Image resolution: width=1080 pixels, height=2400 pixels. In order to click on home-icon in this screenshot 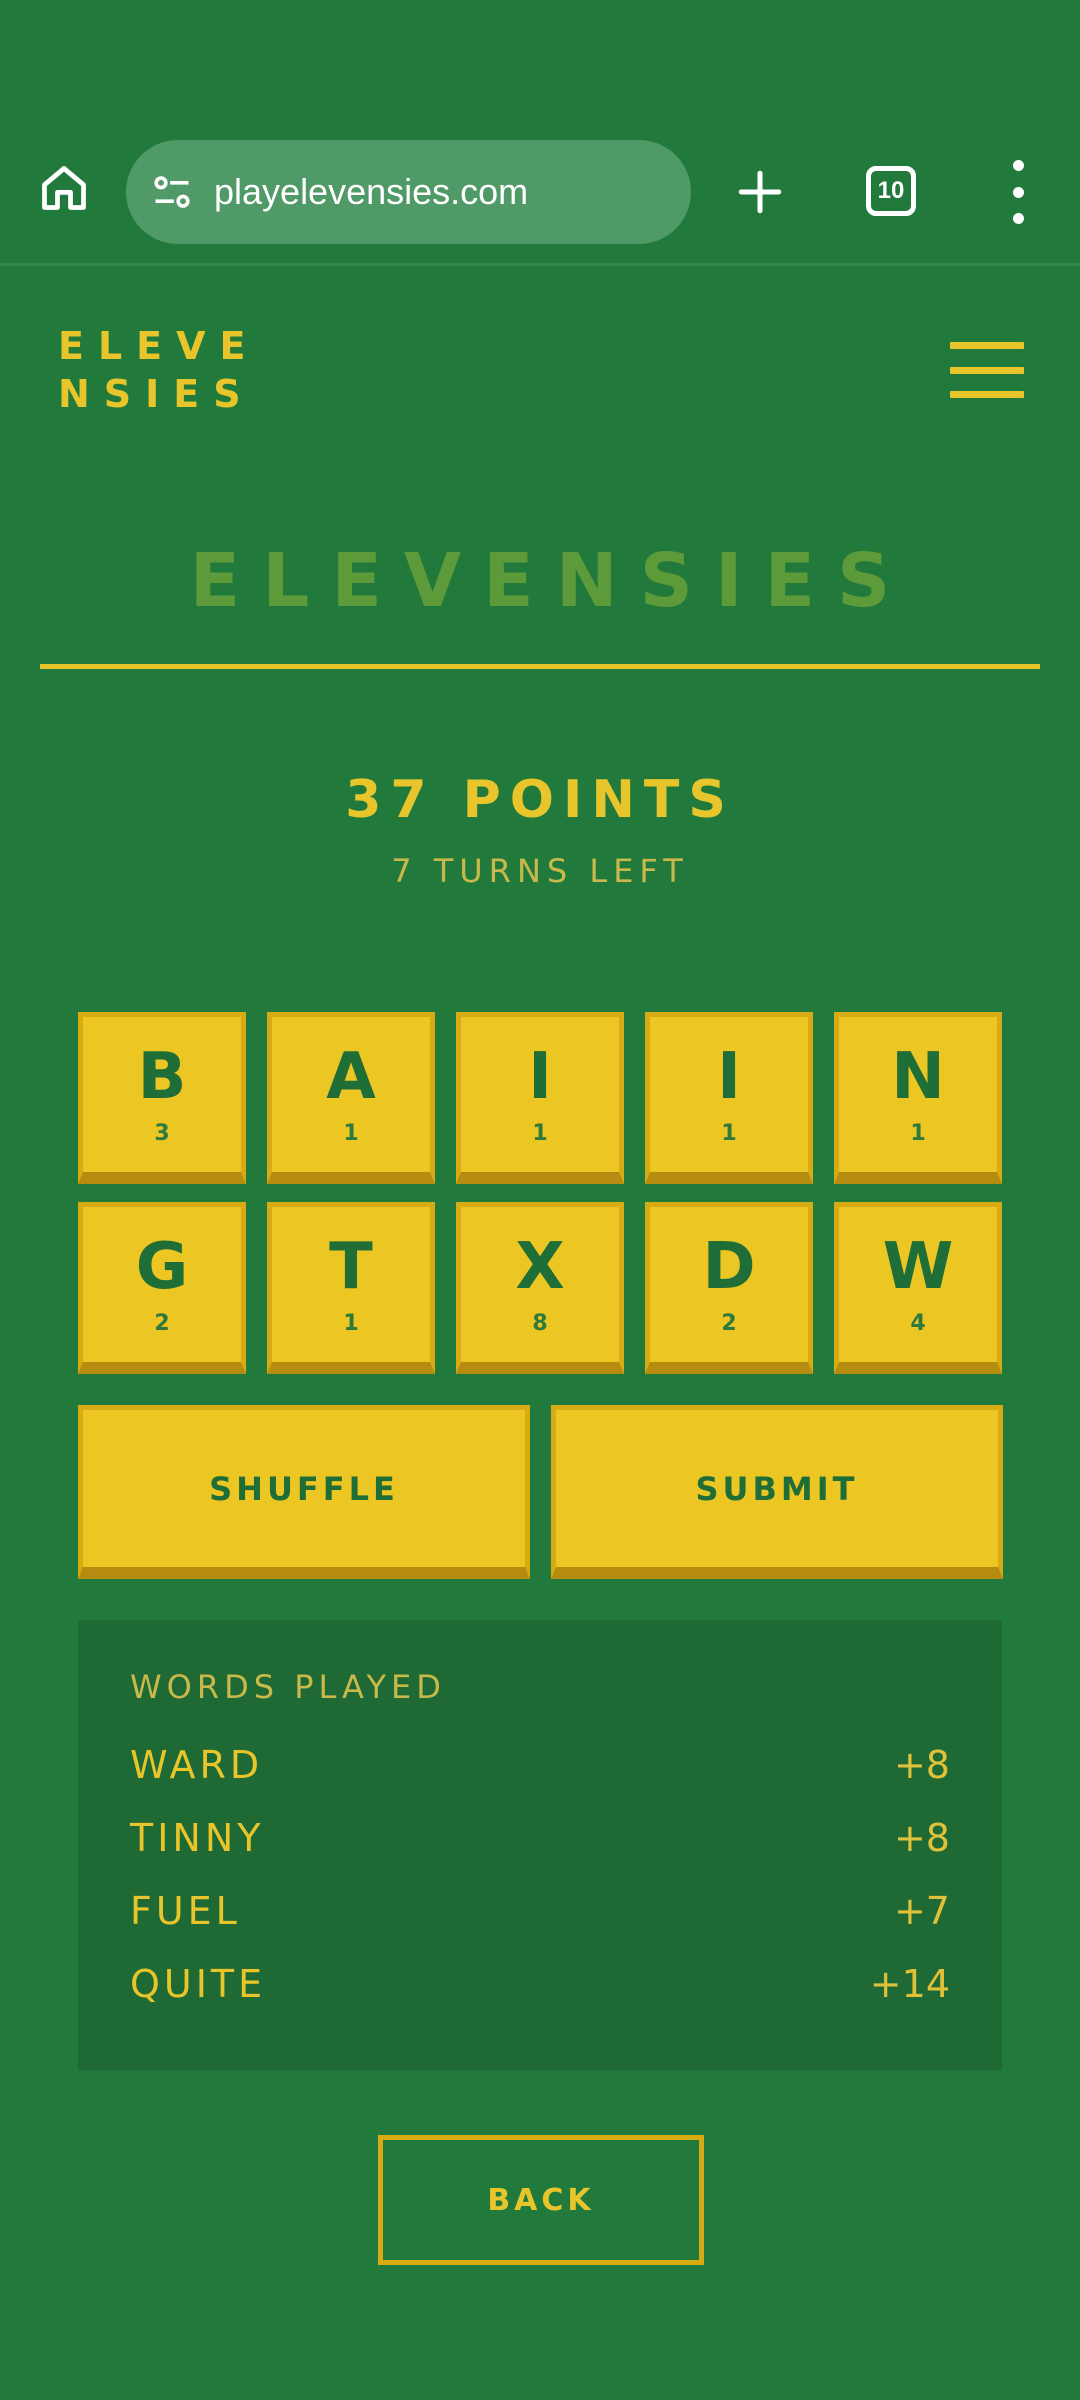, I will do `click(64, 188)`.